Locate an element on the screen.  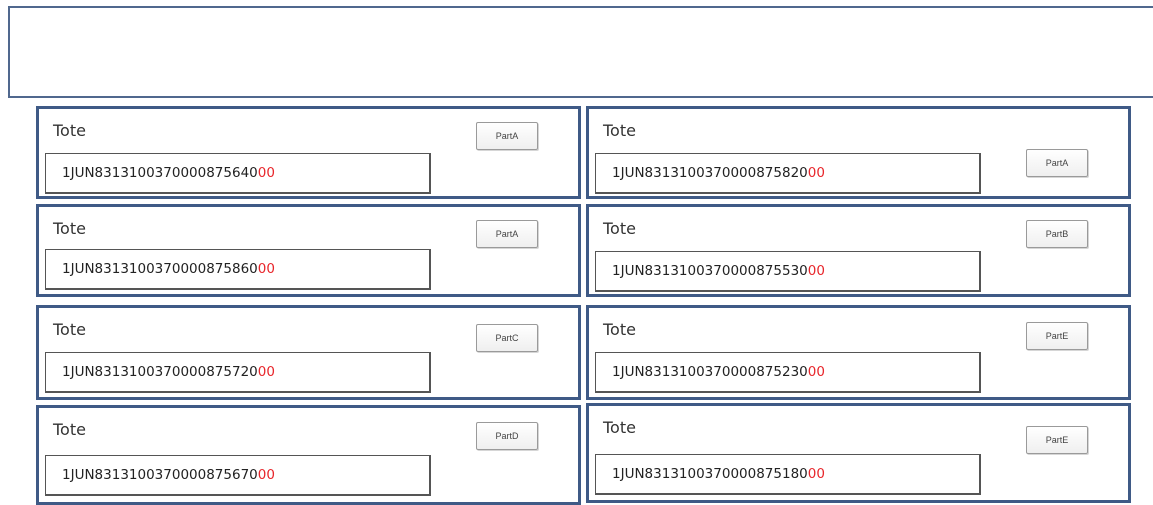
tote-card: Tote PartA 1JUN831310037000087586000 is located at coordinates (308, 250).